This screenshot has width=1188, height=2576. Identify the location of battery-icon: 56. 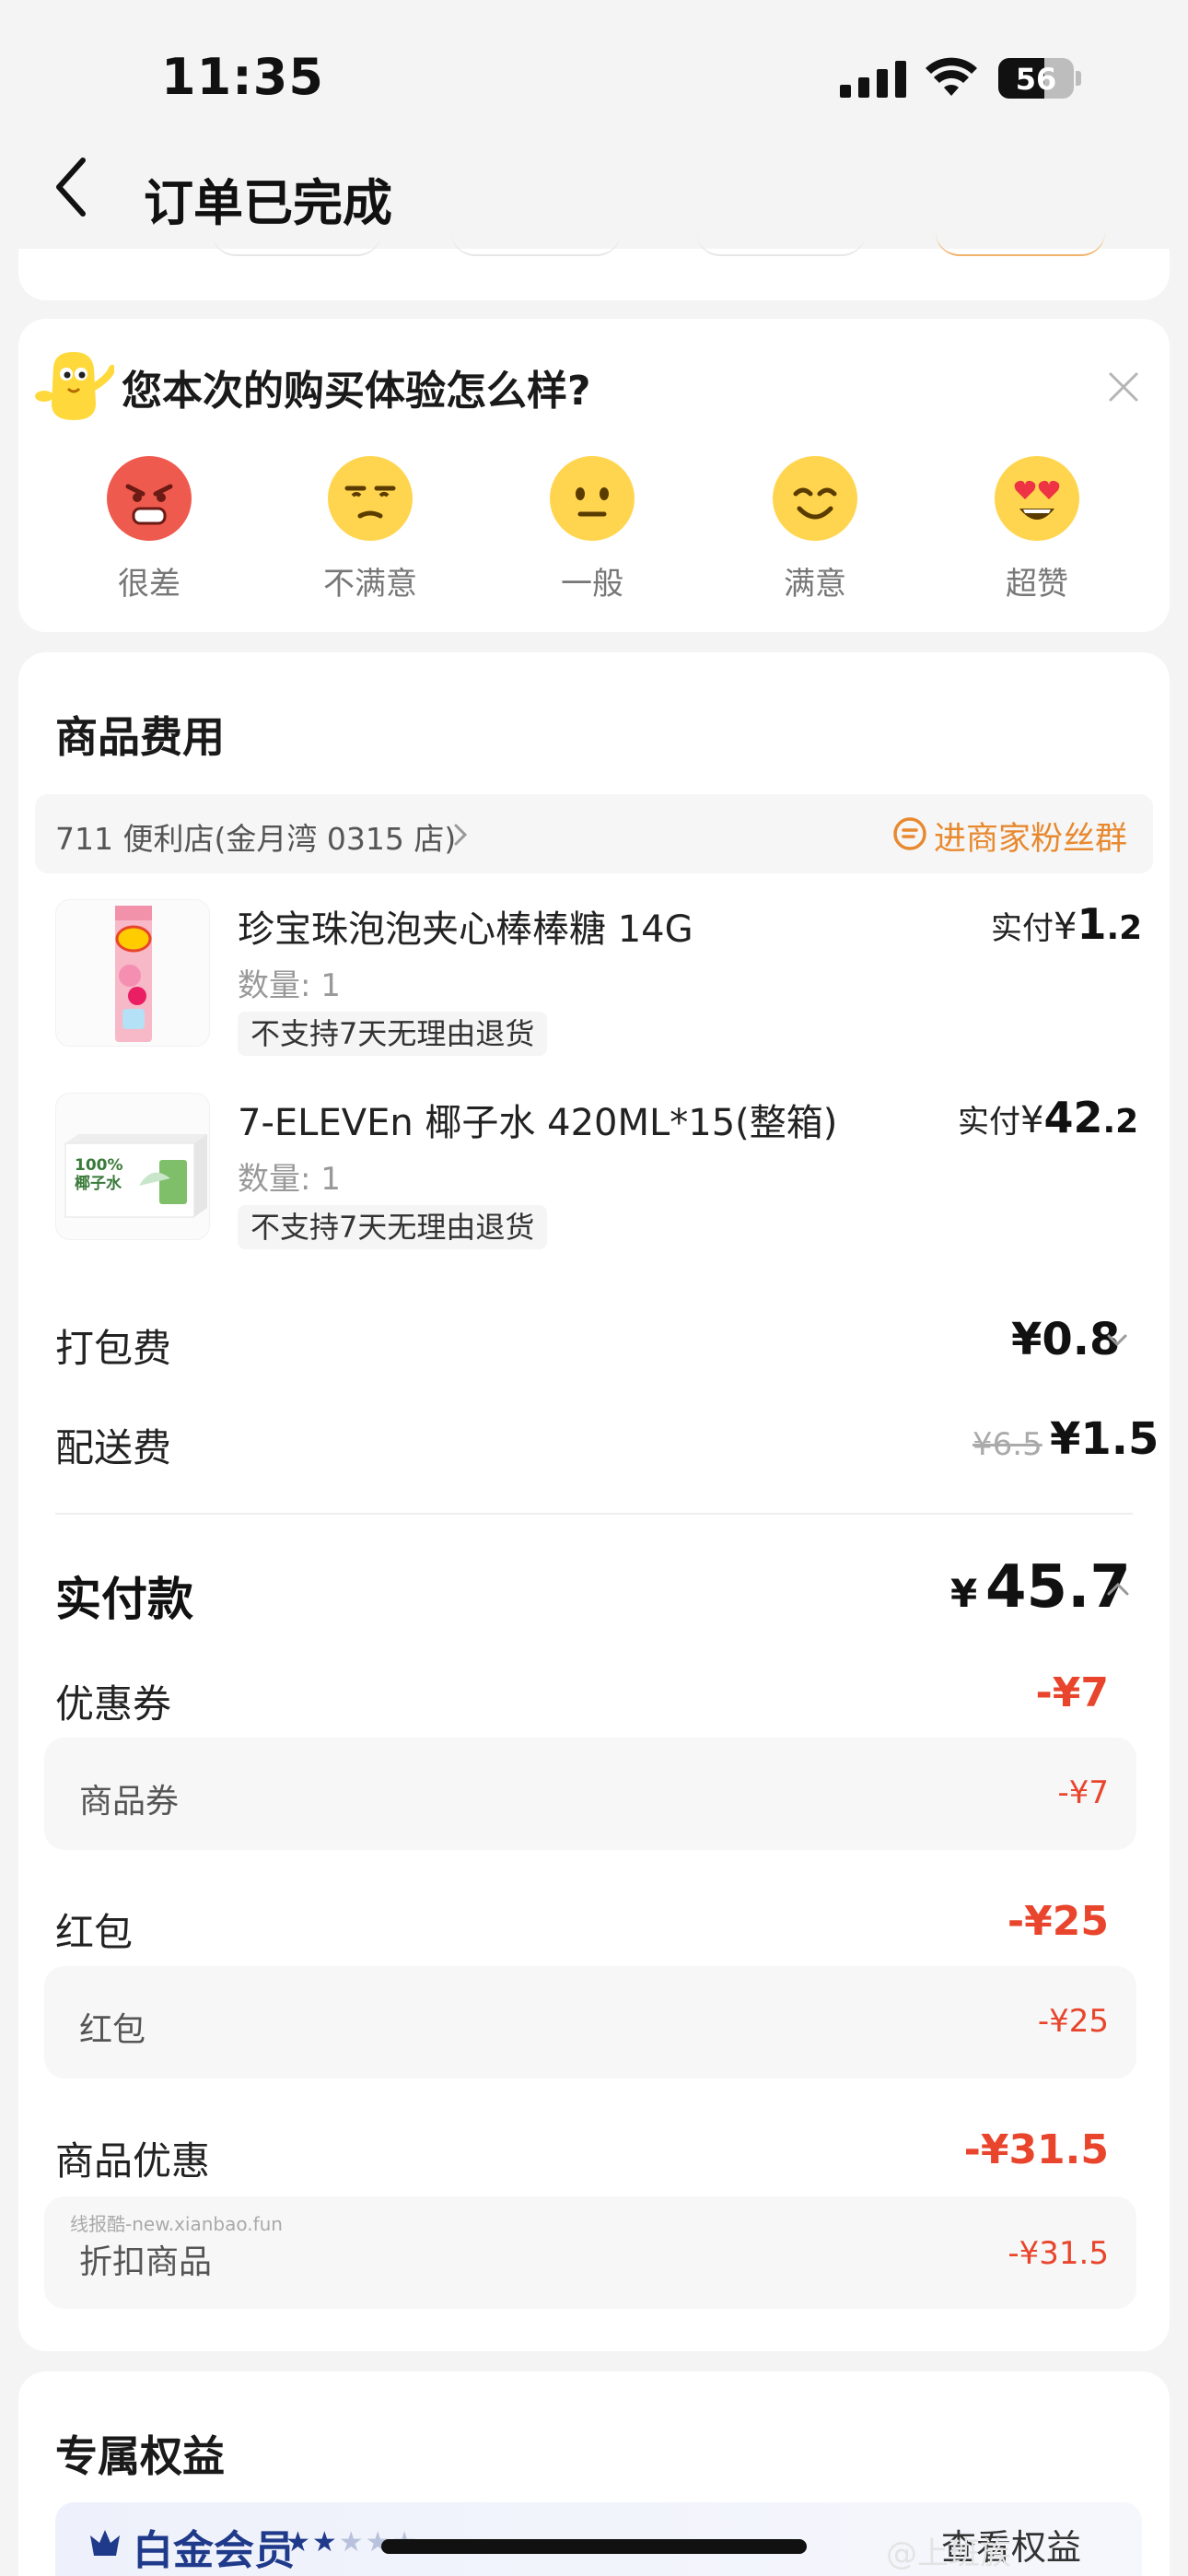
(1039, 78).